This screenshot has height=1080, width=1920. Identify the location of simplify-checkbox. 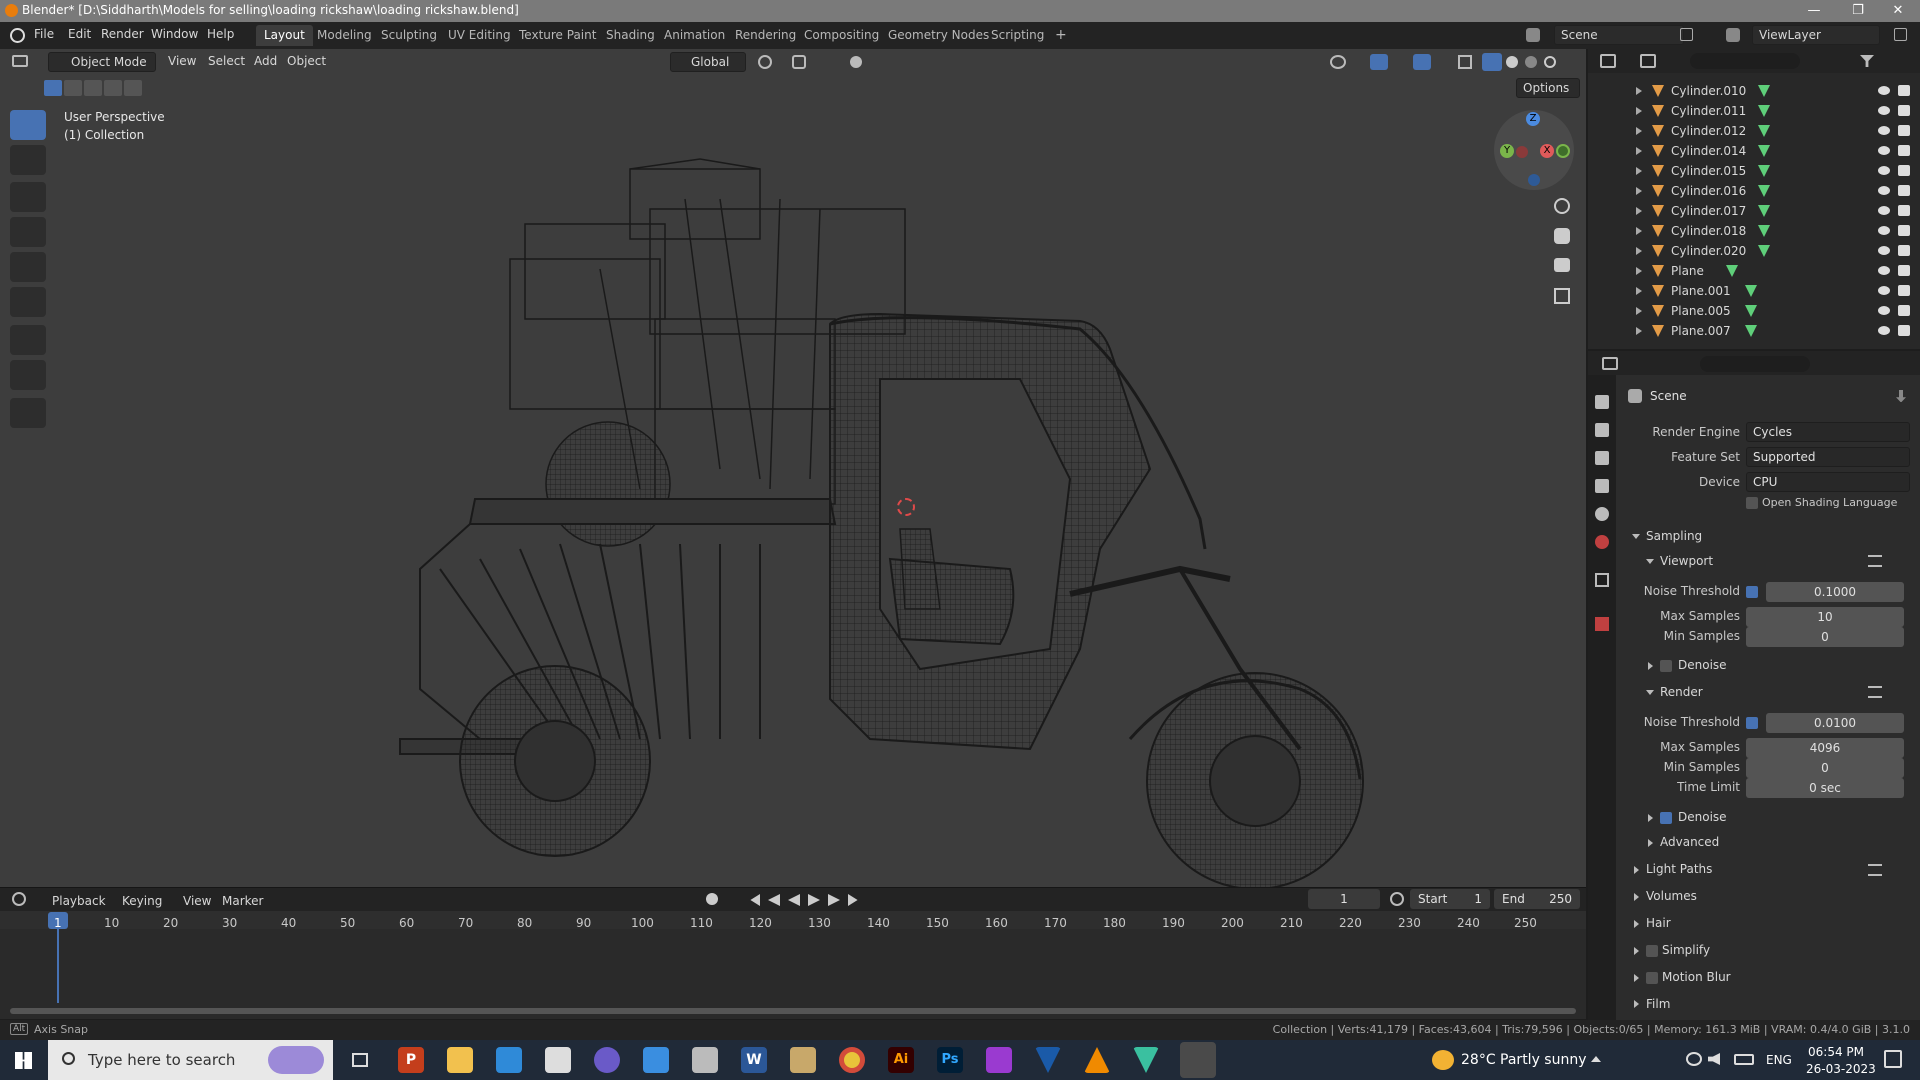
(1652, 951).